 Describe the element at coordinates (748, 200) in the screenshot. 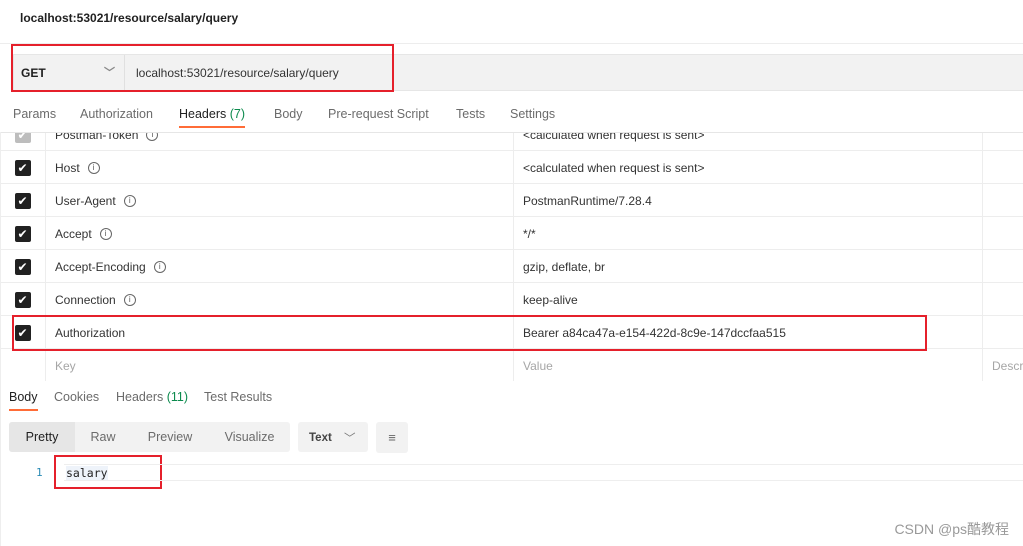

I see `value-cell: PostmanRuntime/7.28.4` at that location.